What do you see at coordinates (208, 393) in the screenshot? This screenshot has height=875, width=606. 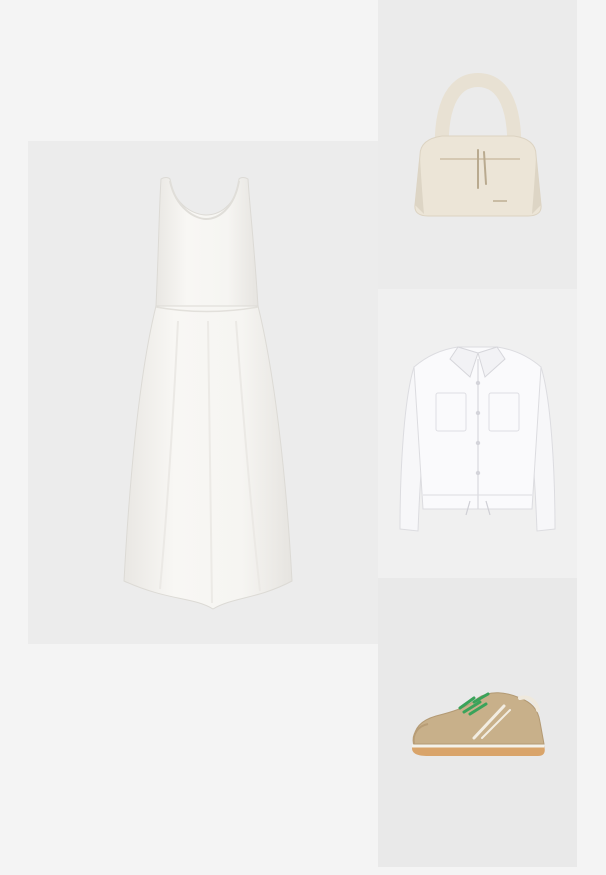 I see `dress-icon` at bounding box center [208, 393].